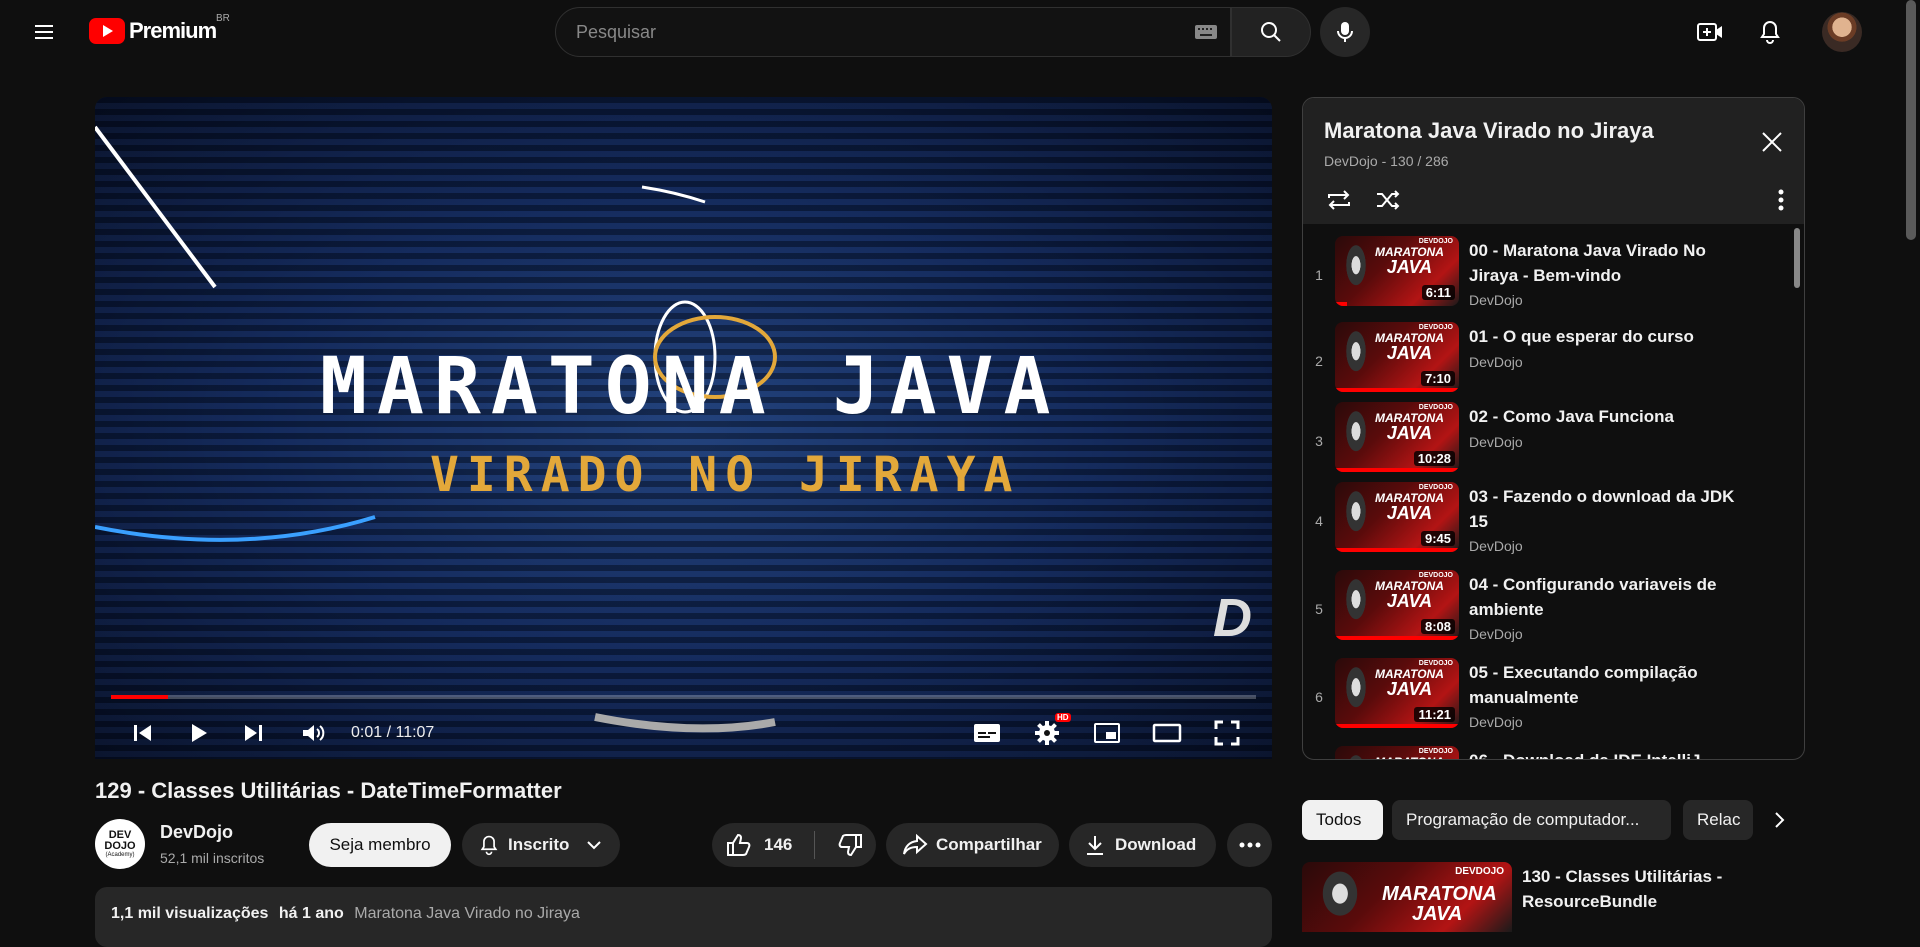 The height and width of the screenshot is (947, 1920). I want to click on playlist-item-index: 5, so click(1319, 609).